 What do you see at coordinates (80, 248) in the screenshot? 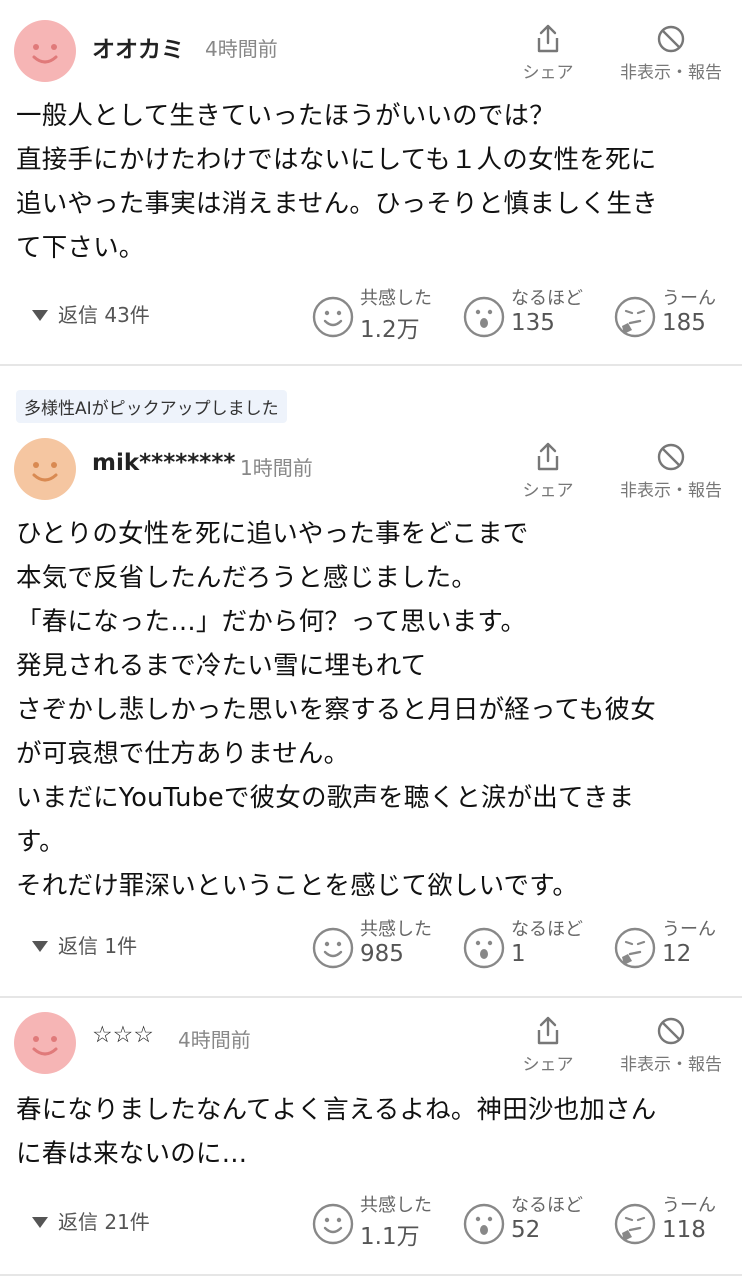
I see `comment-line: て下さい。` at bounding box center [80, 248].